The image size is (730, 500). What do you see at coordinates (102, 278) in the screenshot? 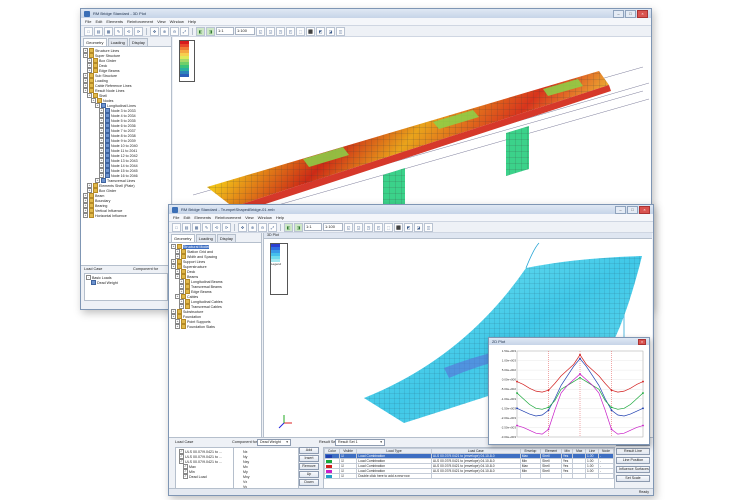
I see `load-item: Basic Loads` at bounding box center [102, 278].